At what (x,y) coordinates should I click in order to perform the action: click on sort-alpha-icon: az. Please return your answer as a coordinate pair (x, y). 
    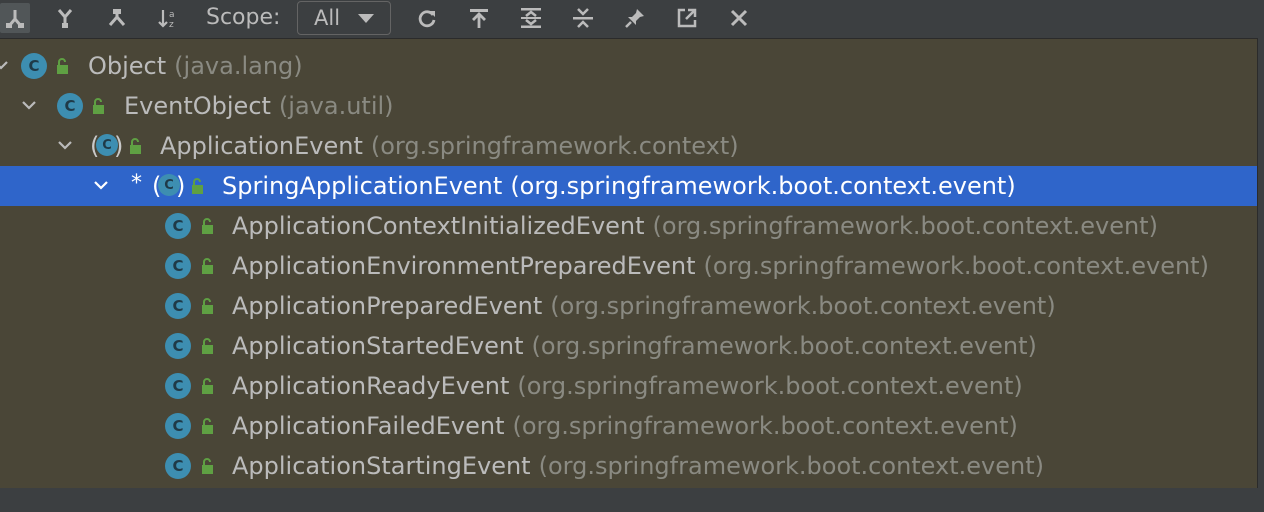
    Looking at the image, I should click on (166, 19).